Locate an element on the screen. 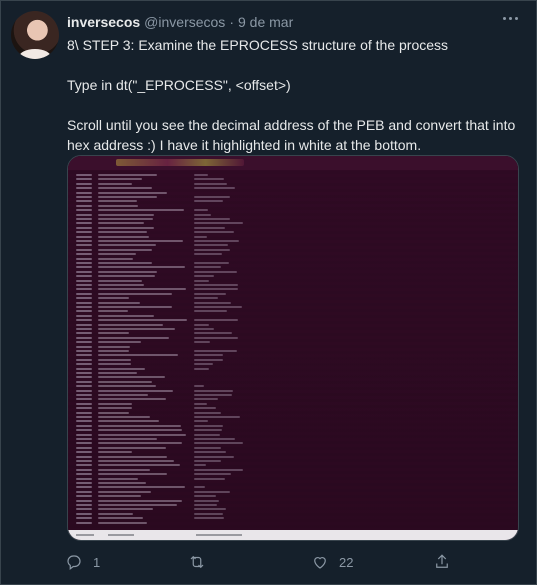 This screenshot has width=537, height=585. tweet-date: 9 de mar is located at coordinates (265, 22).